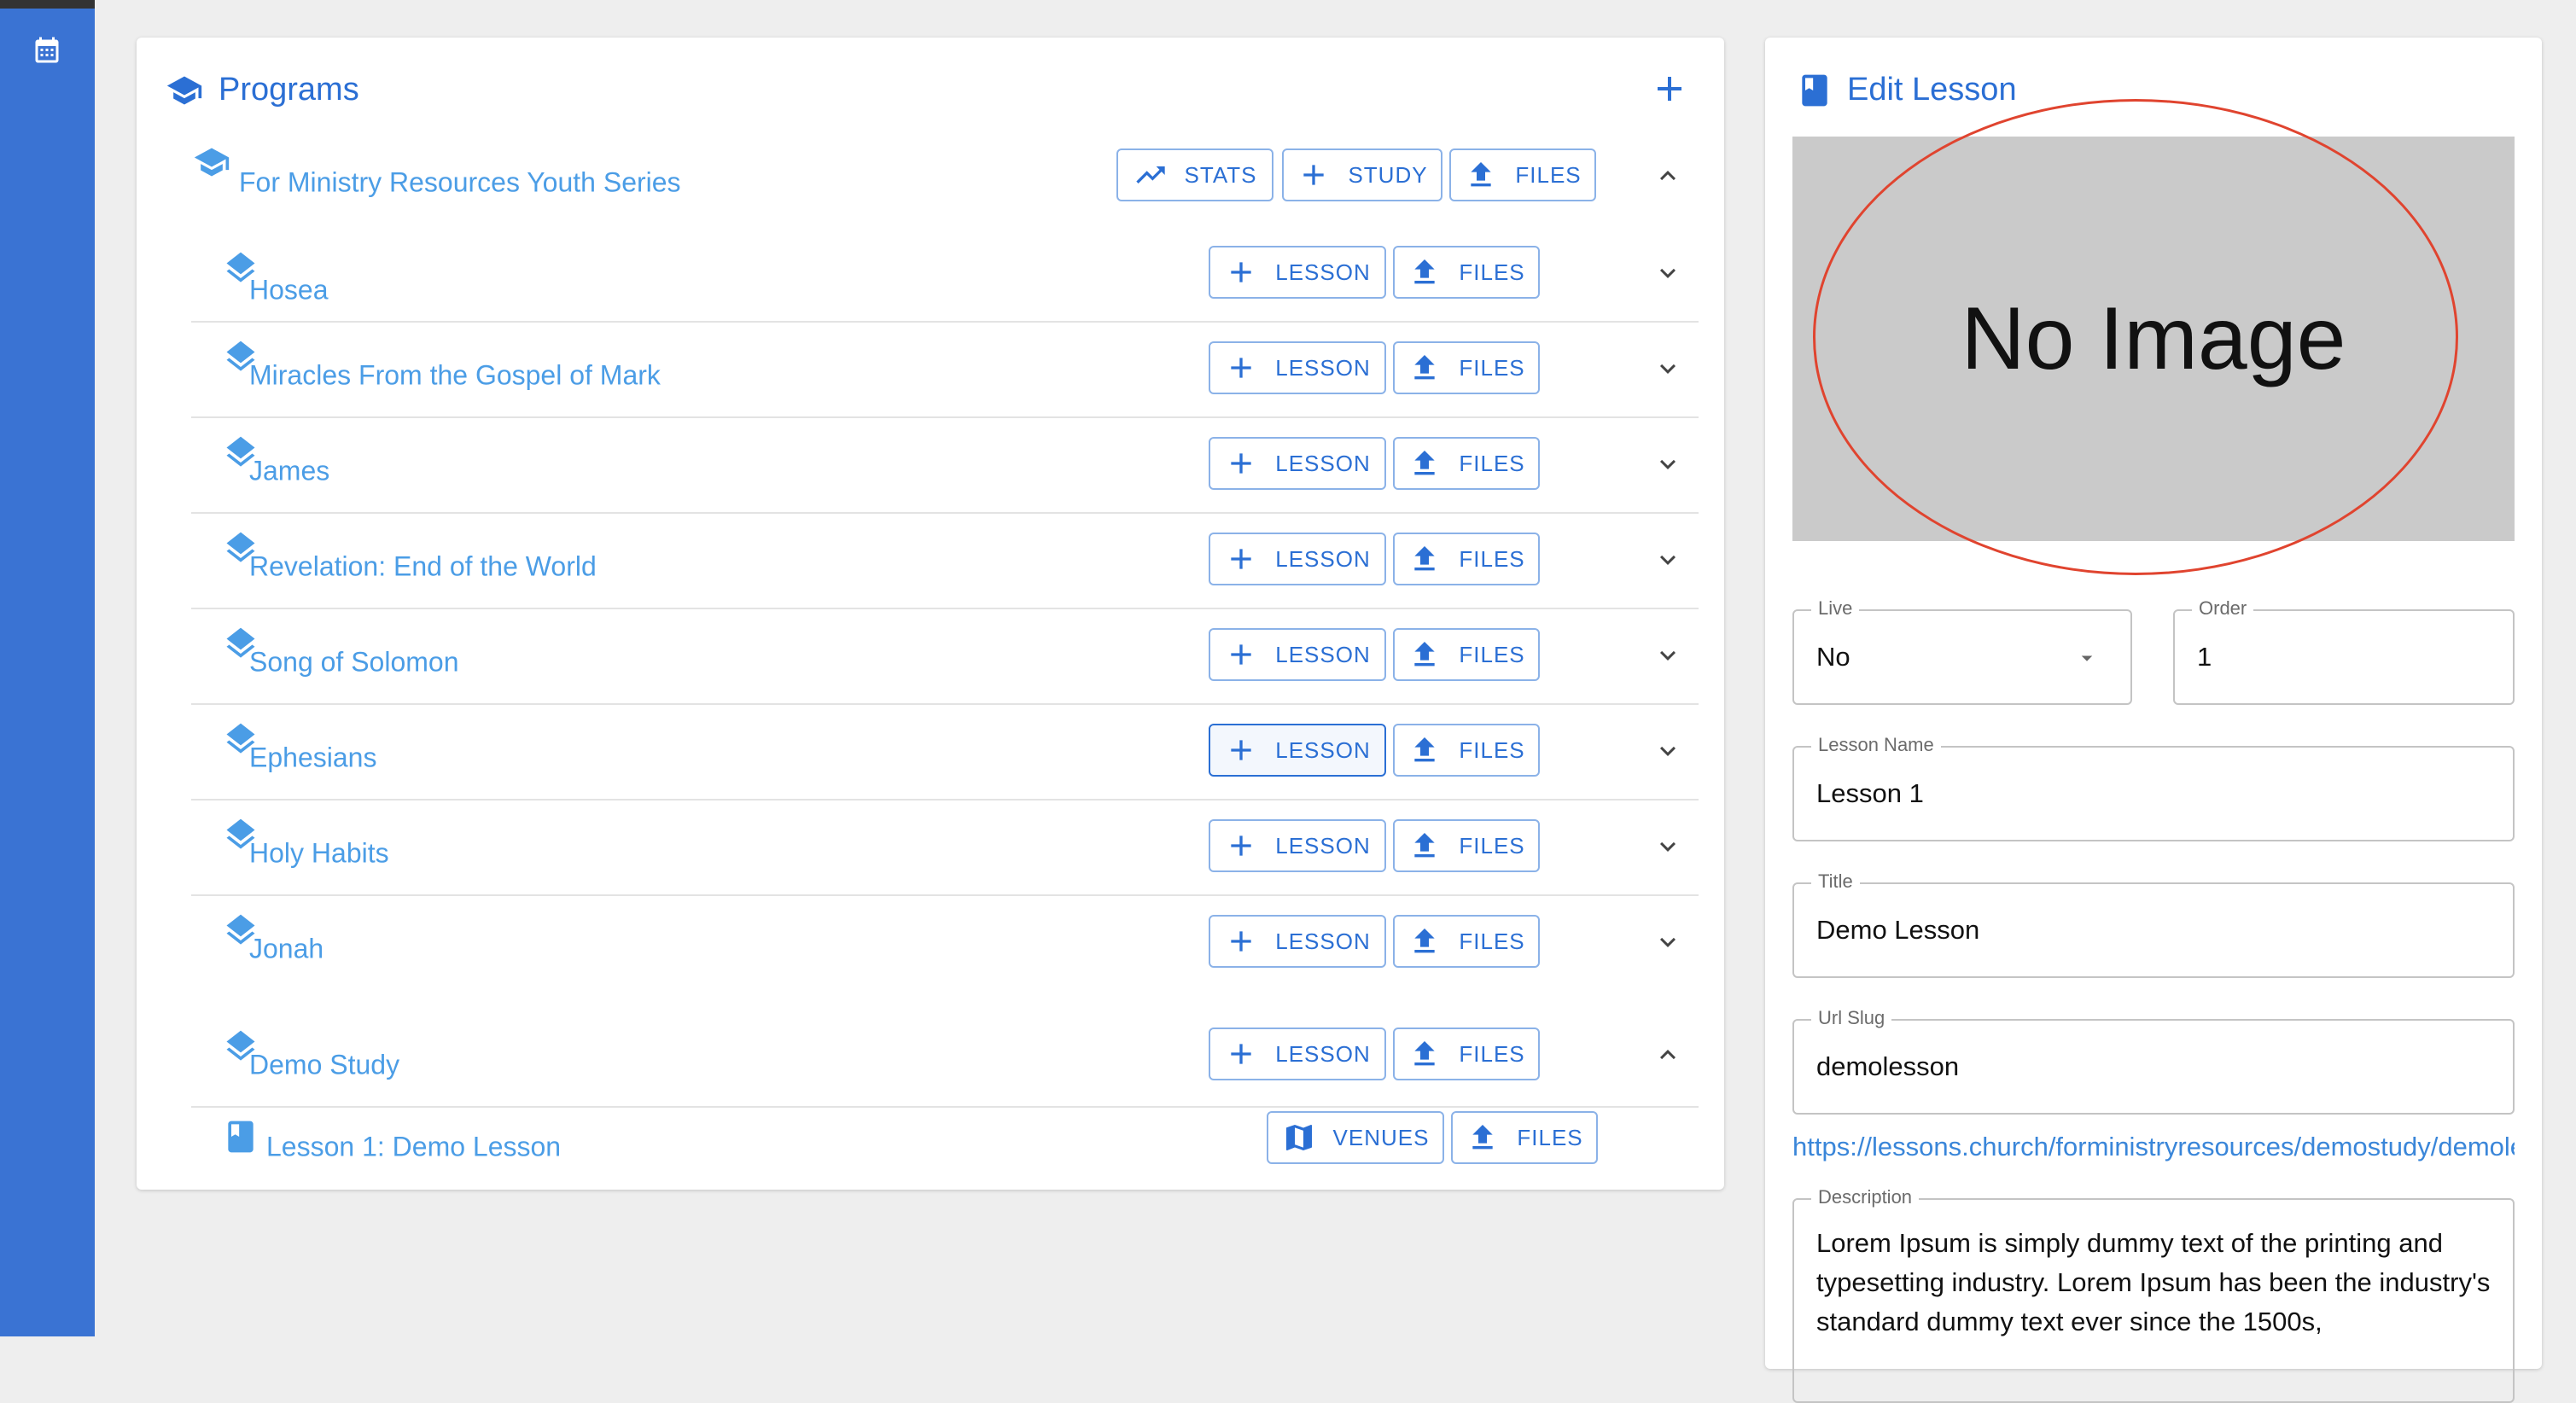 Image resolution: width=2576 pixels, height=1403 pixels. I want to click on study-name: Song of Solomon, so click(354, 663).